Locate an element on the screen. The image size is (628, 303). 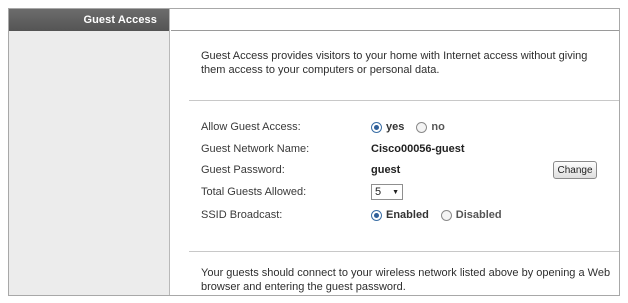
guest-network-name-label: Guest Network Name: is located at coordinates (255, 149).